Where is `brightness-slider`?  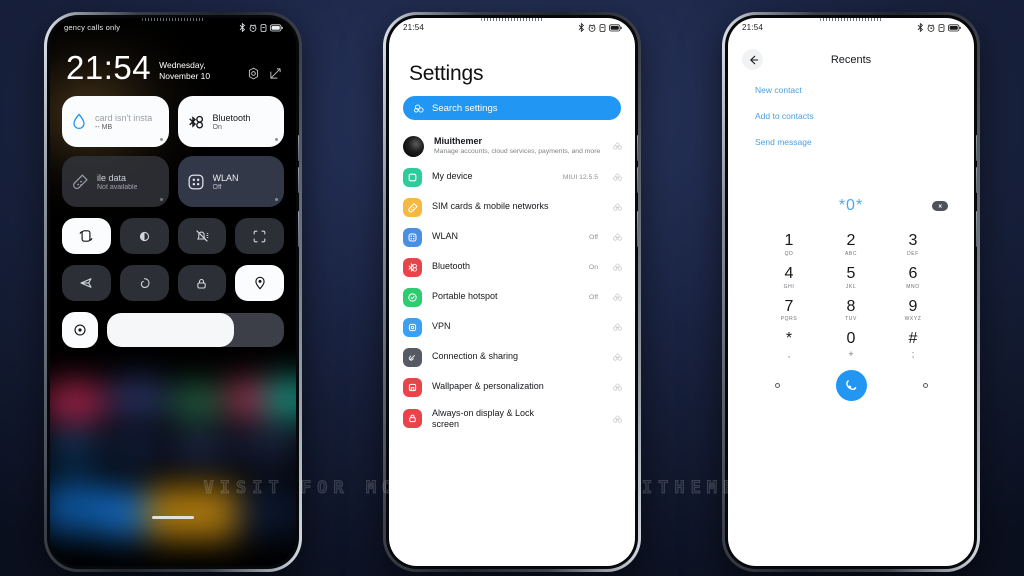 brightness-slider is located at coordinates (195, 330).